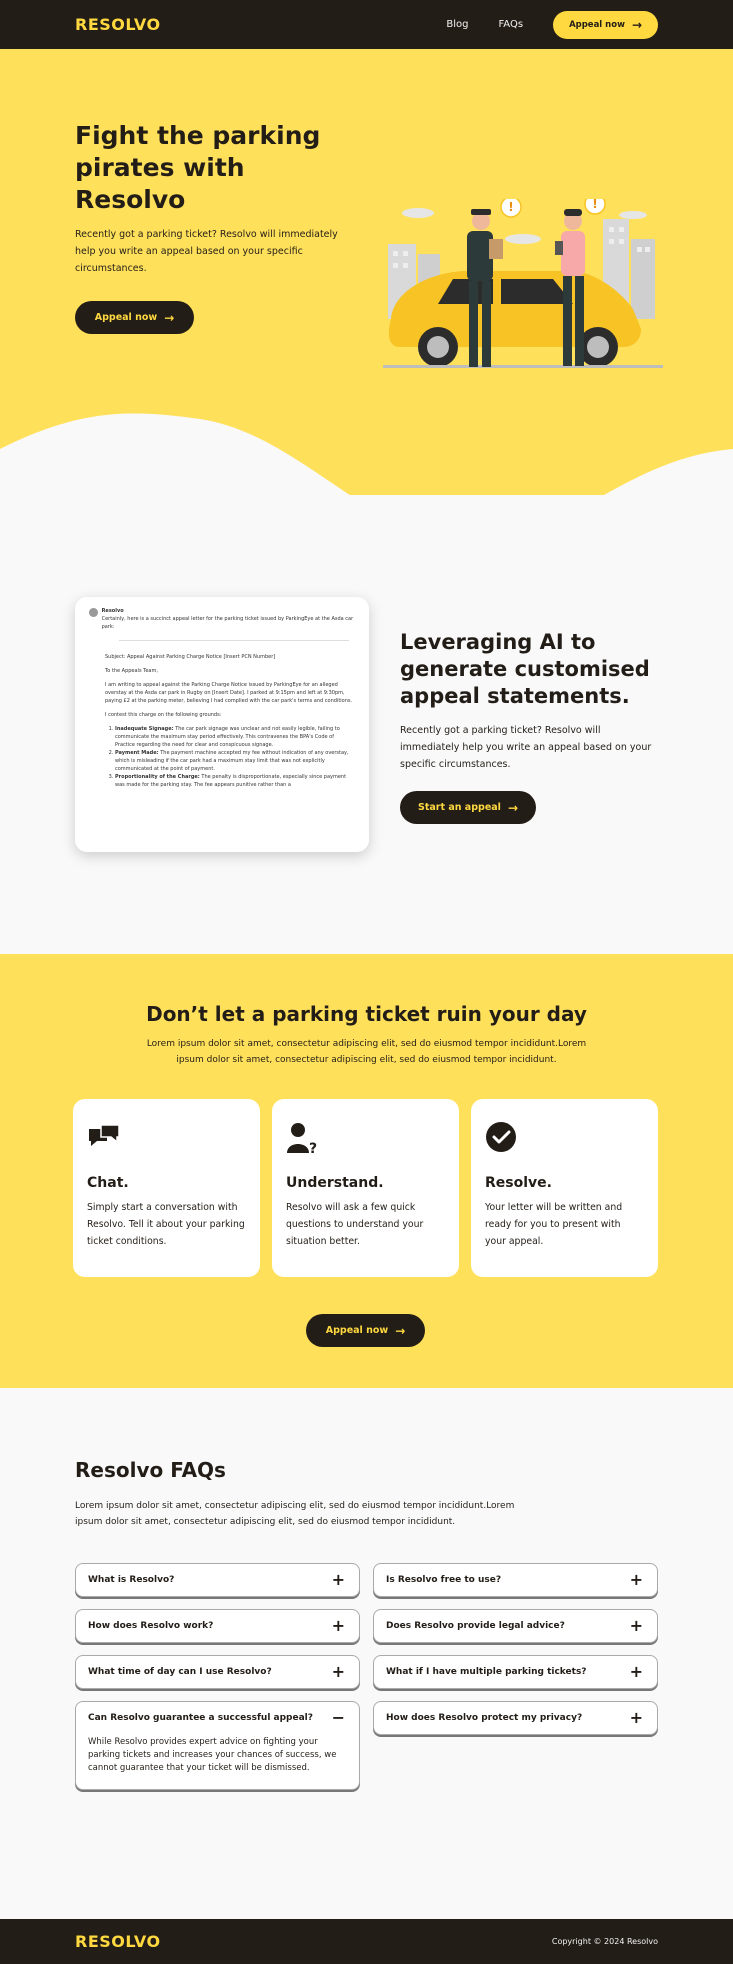  What do you see at coordinates (475, 1626) in the screenshot?
I see `faq-question: Does Resolvo provide legal advice?` at bounding box center [475, 1626].